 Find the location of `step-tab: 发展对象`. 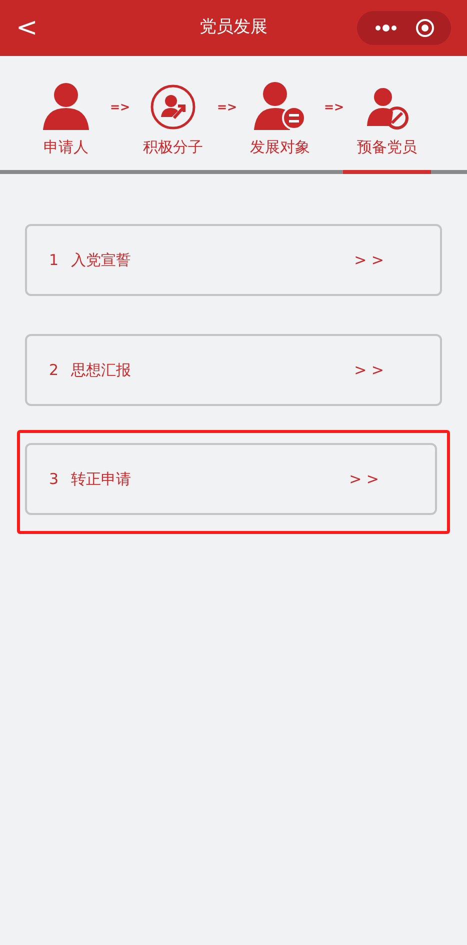

step-tab: 发展对象 is located at coordinates (280, 125).